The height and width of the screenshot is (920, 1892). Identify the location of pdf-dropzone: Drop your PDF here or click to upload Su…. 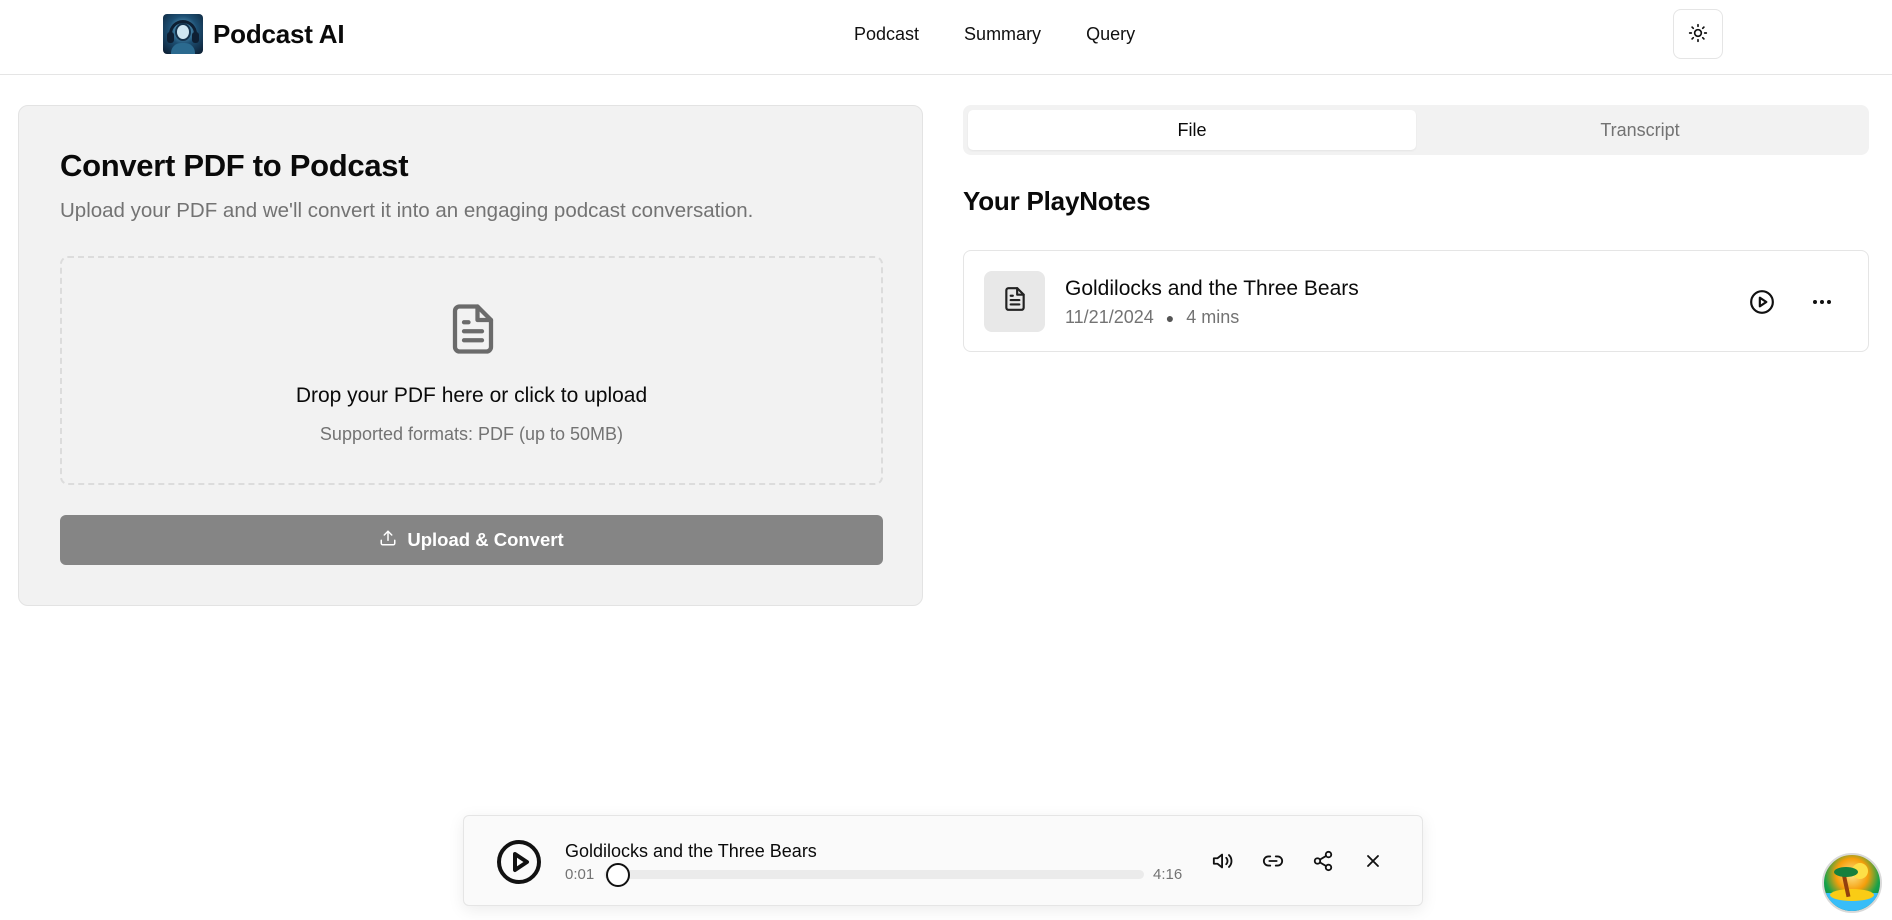
(471, 370).